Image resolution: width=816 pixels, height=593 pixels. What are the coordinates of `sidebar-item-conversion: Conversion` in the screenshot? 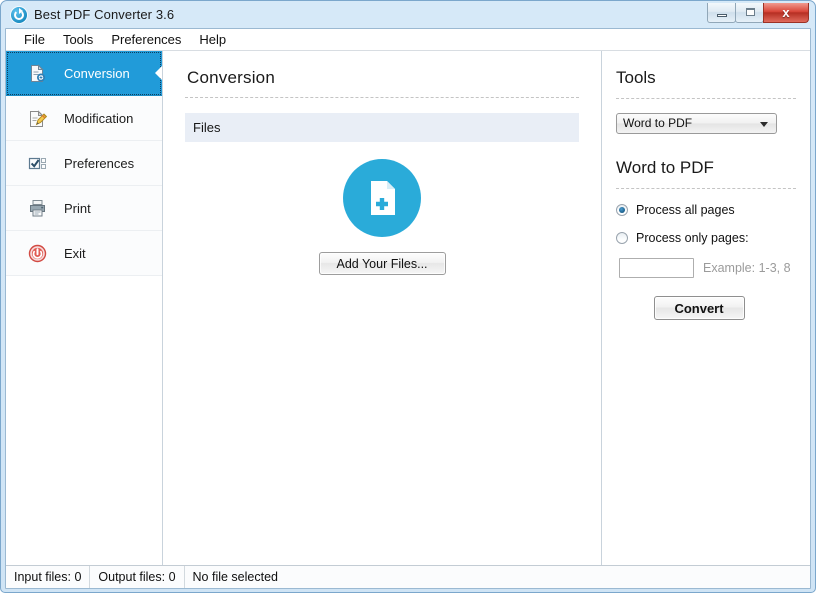 It's located at (84, 73).